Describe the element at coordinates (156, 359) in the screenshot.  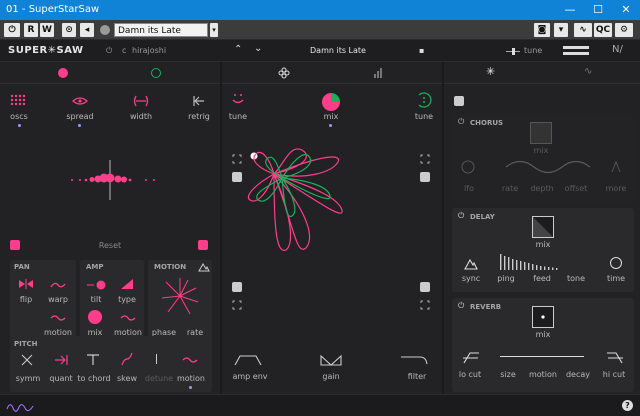
I see `detune-bar-icon` at that location.